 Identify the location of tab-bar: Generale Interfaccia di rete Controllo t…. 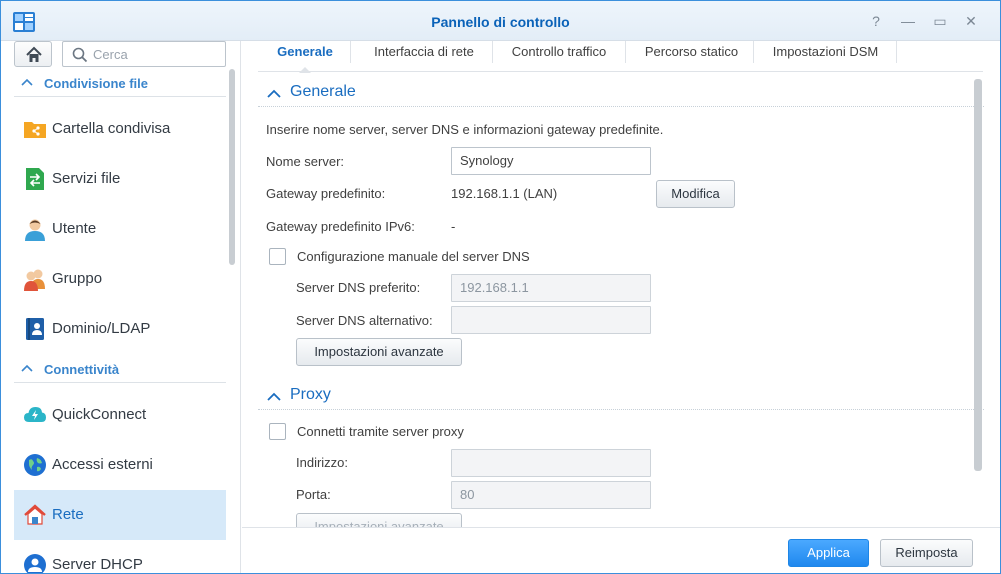
(620, 57).